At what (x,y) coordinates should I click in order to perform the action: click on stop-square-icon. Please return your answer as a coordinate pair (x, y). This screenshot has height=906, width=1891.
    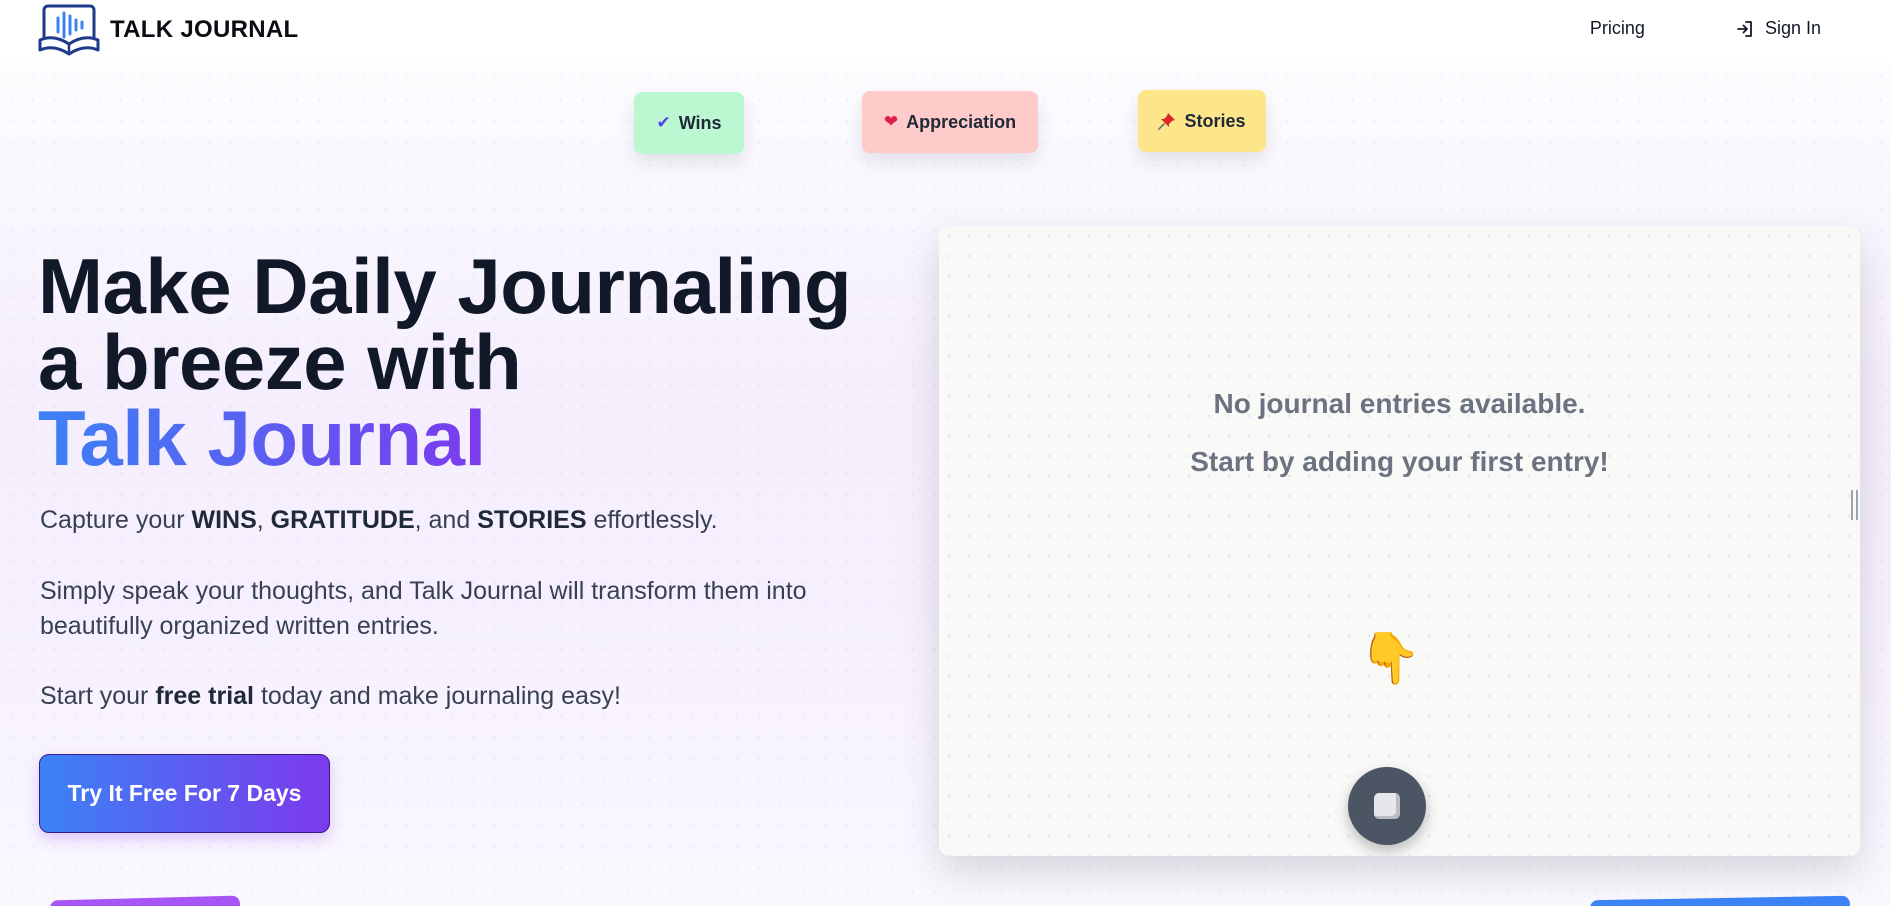
    Looking at the image, I should click on (1387, 806).